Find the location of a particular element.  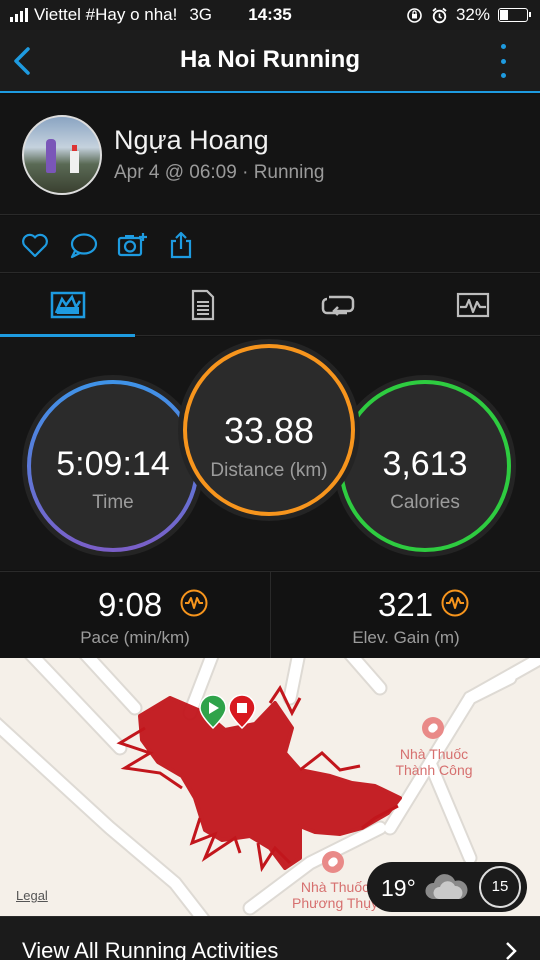

distance-value: 33.88 is located at coordinates (269, 430).